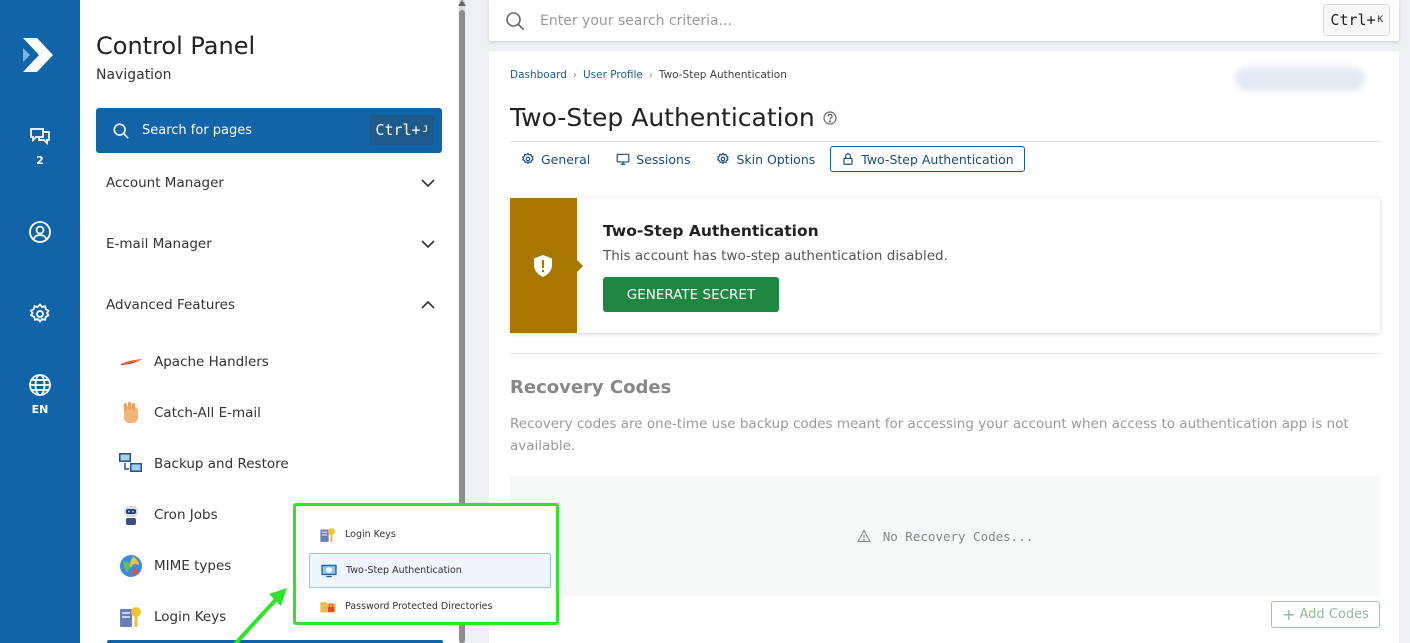  I want to click on warning-triangle-icon, so click(863, 536).